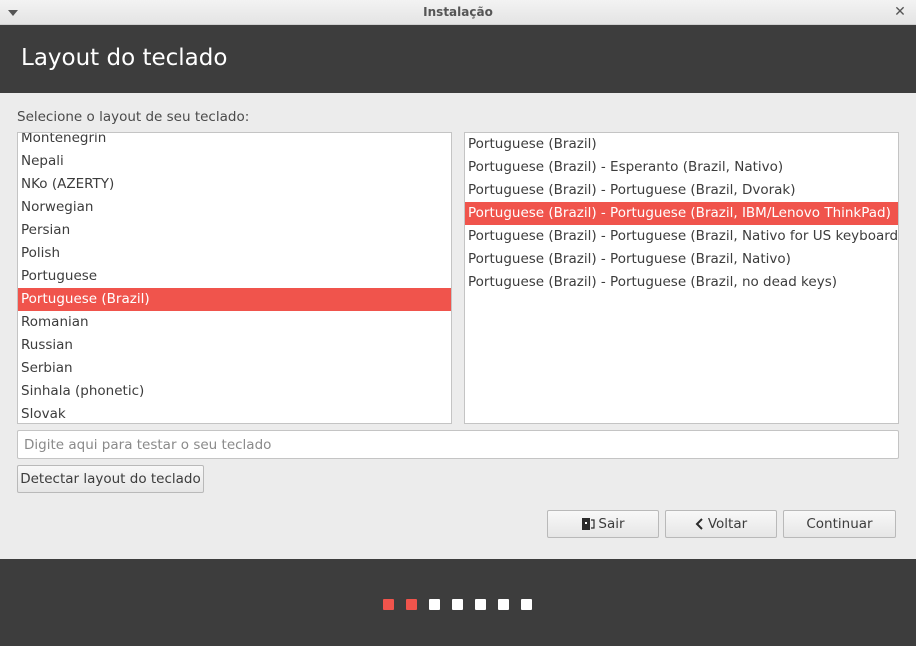  Describe the element at coordinates (234, 207) in the screenshot. I see `list-item: Norwegian` at that location.